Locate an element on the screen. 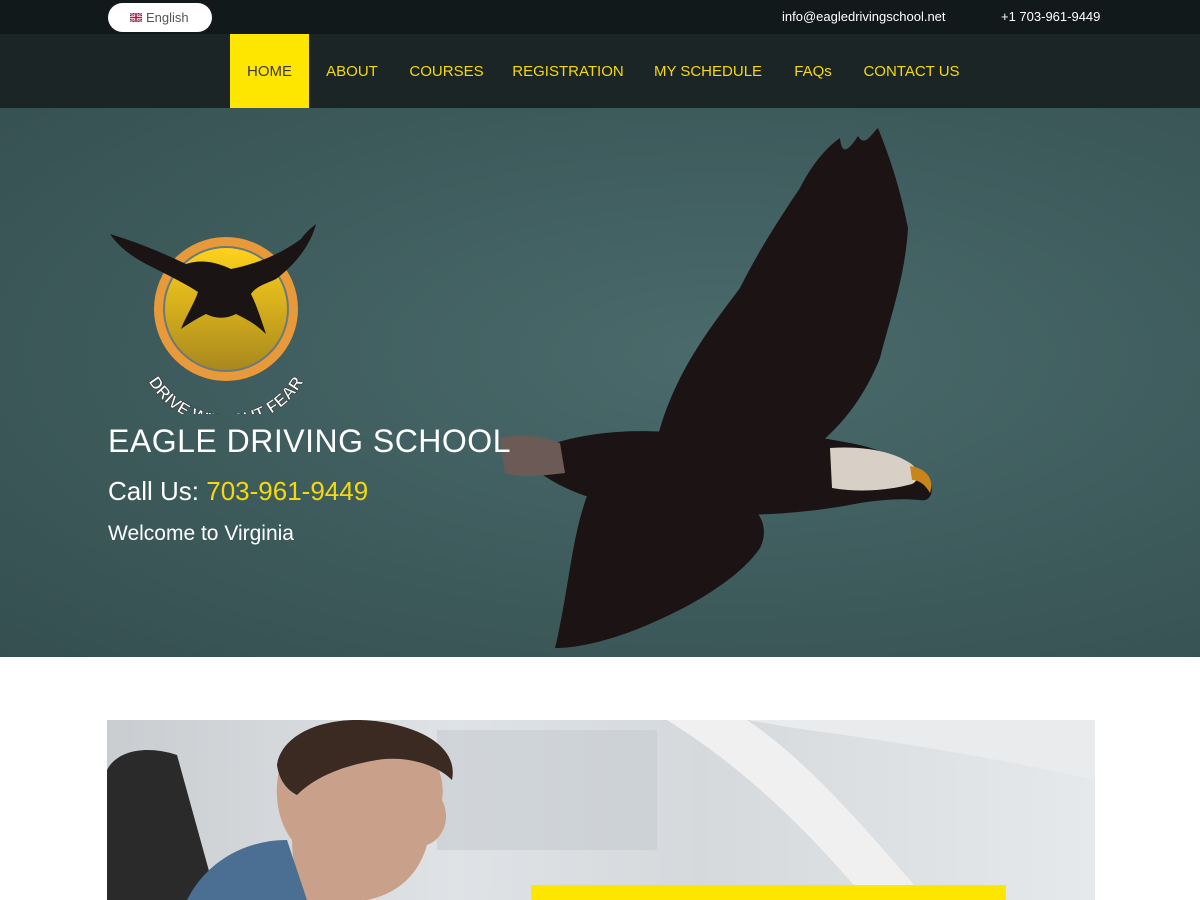 The height and width of the screenshot is (900, 1200). language-selector: English is located at coordinates (160, 17).